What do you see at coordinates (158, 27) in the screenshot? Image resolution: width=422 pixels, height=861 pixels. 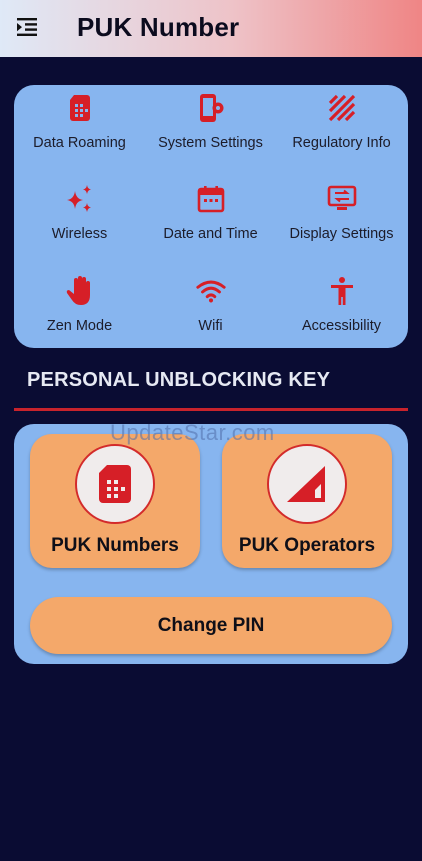 I see `app-title: PUK Number` at bounding box center [158, 27].